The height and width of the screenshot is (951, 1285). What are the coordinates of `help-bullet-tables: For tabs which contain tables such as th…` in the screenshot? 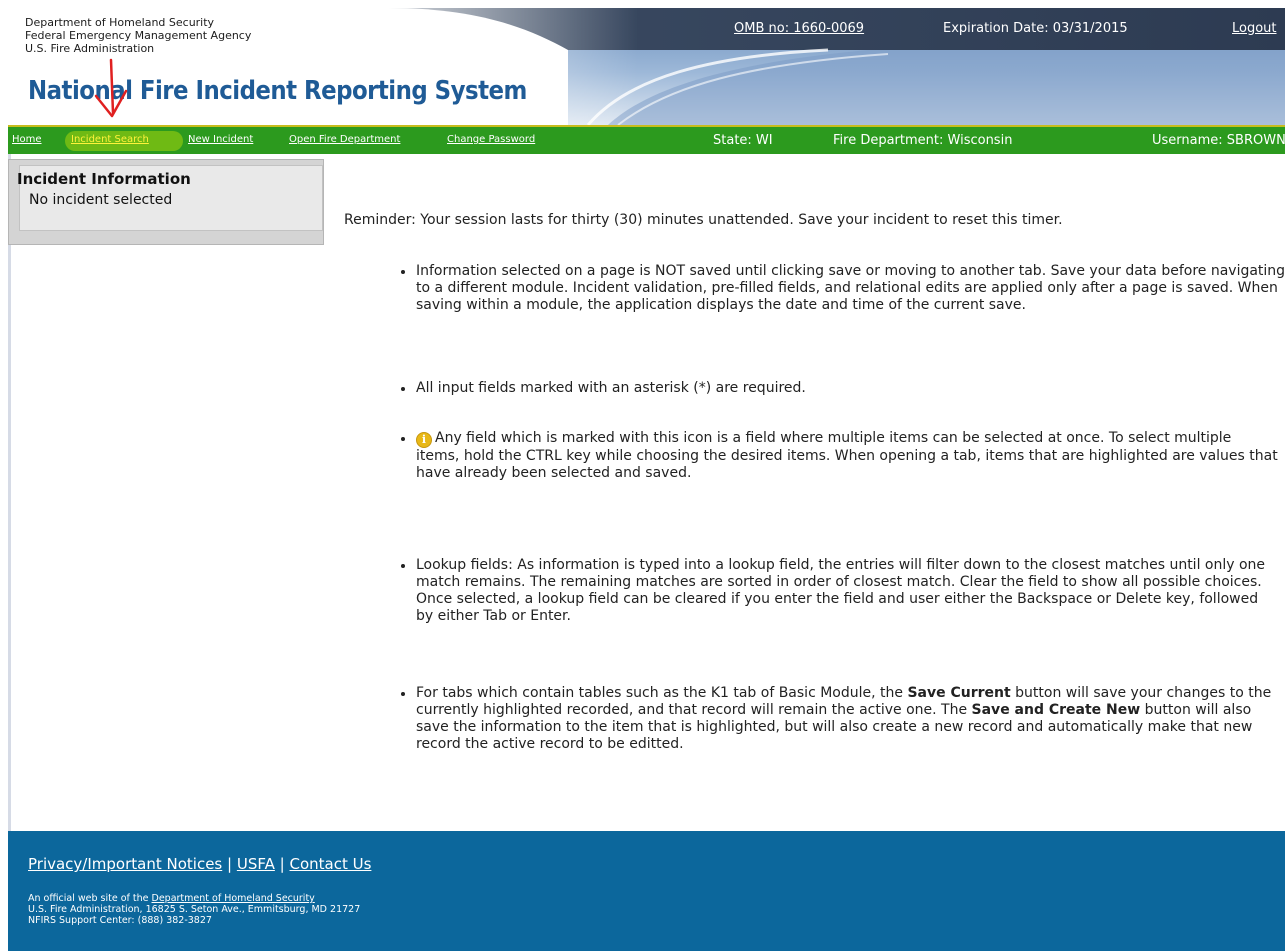 It's located at (839, 719).